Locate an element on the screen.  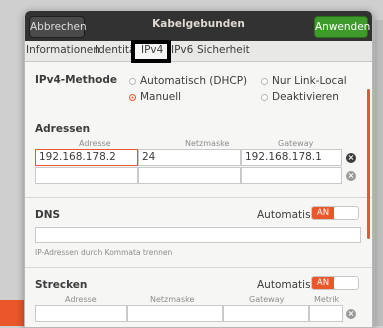
netmask-input-empty is located at coordinates (189, 175).